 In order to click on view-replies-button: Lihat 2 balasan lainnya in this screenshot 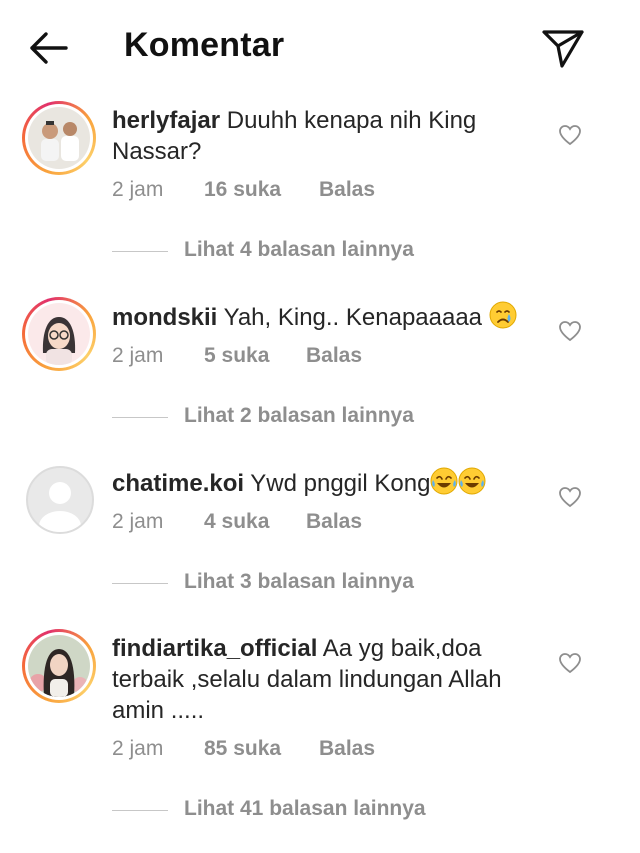, I will do `click(322, 417)`.